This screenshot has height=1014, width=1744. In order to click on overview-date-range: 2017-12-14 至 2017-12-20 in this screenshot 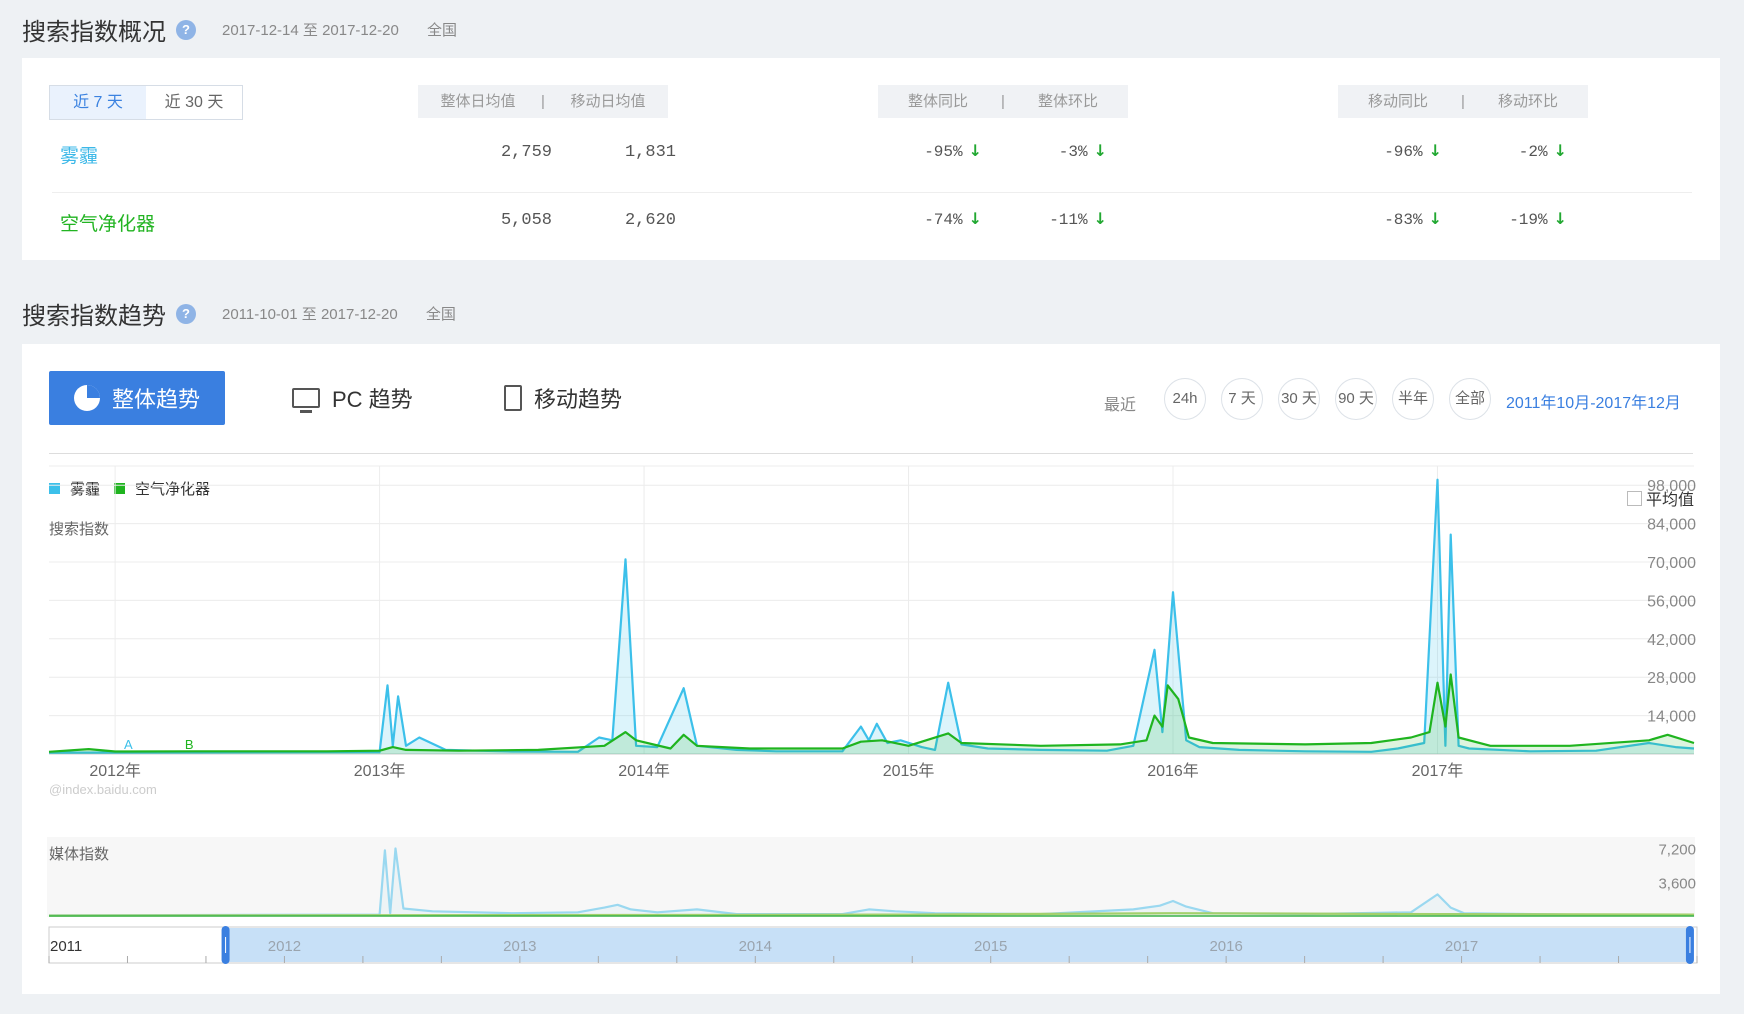, I will do `click(310, 30)`.